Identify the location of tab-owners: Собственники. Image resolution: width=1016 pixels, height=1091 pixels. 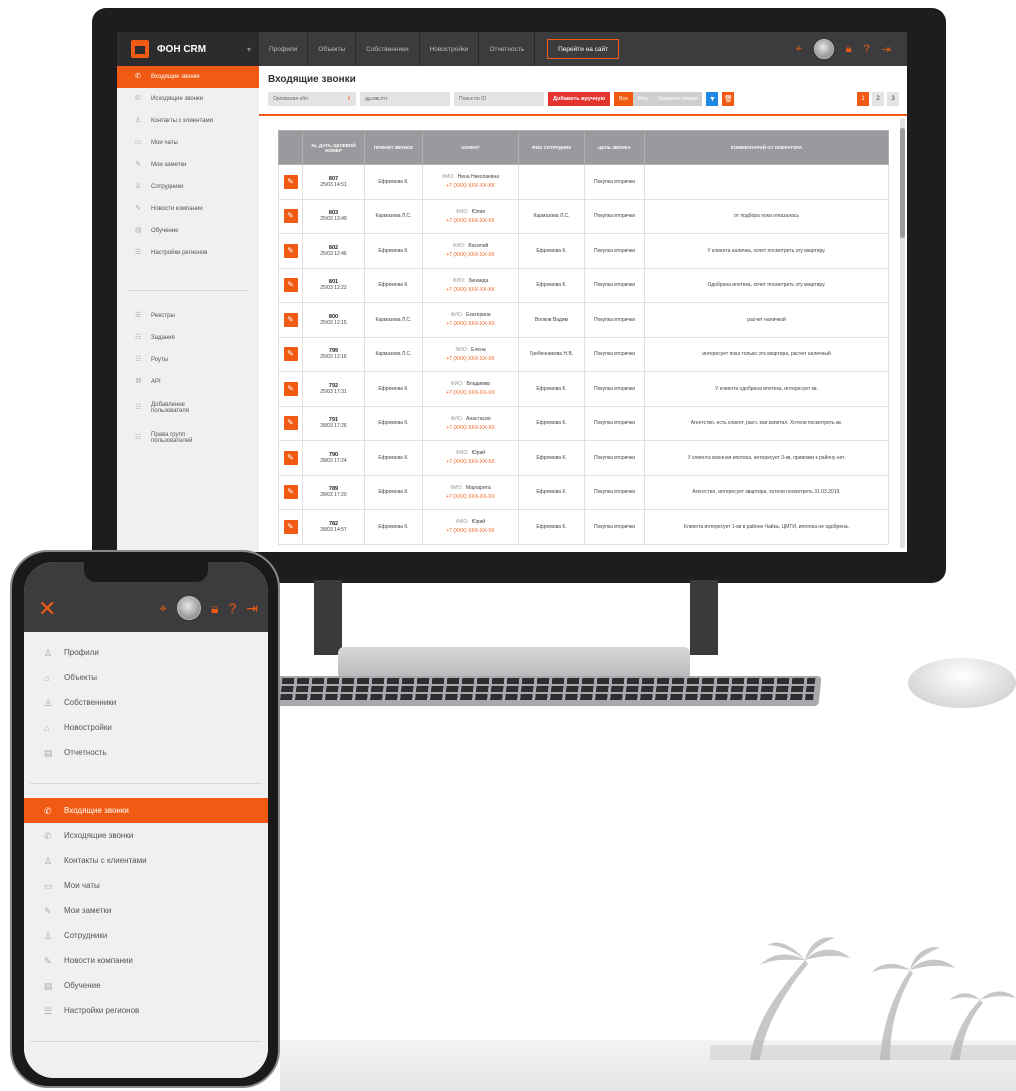
(388, 49).